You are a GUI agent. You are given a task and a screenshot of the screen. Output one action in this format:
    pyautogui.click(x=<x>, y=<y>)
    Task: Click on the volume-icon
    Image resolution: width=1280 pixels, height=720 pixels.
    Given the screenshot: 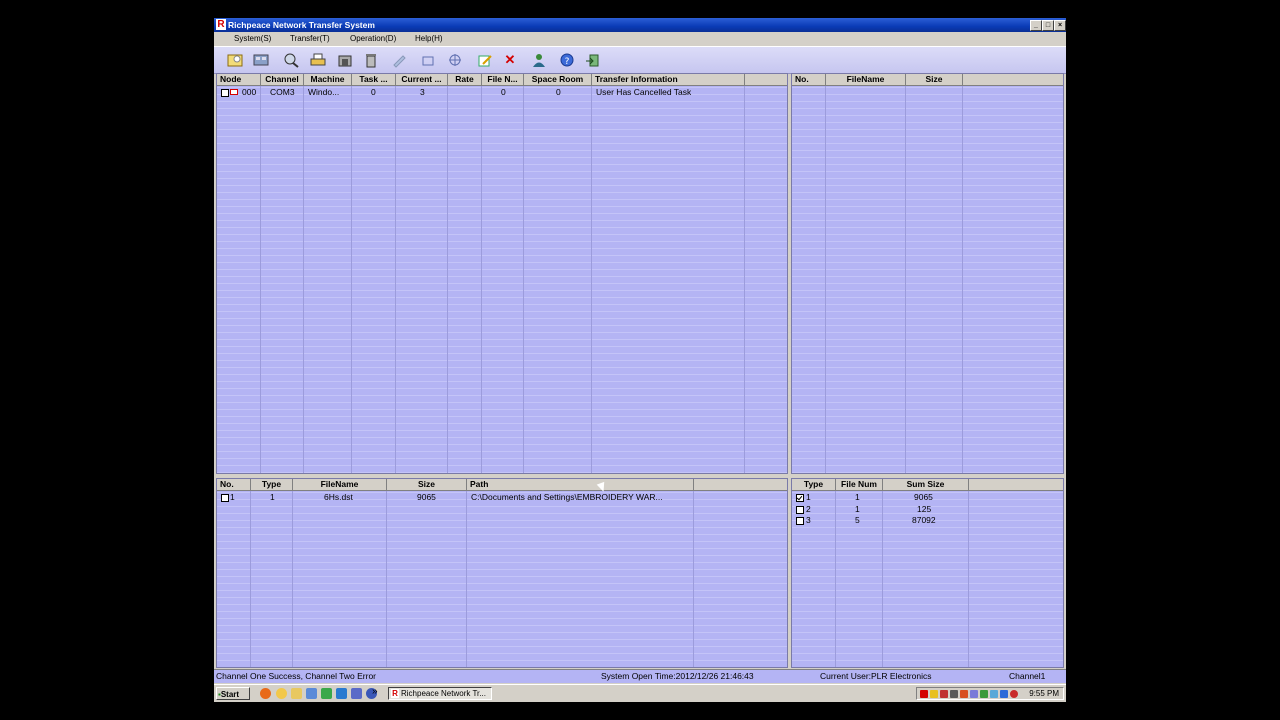 What is the action you would take?
    pyautogui.click(x=974, y=694)
    